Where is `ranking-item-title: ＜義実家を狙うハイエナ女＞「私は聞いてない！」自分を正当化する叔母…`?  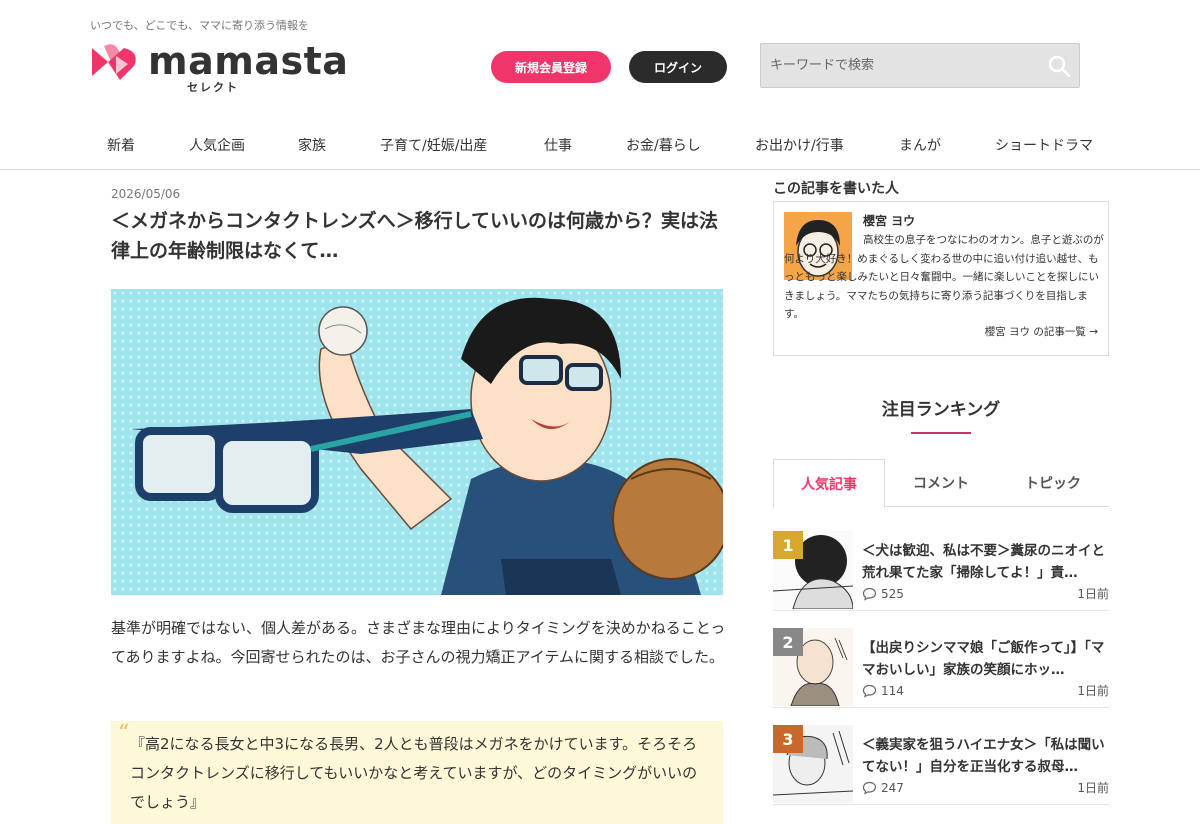 ranking-item-title: ＜義実家を狙うハイエナ女＞「私は聞いてない！」自分を正当化する叔母… is located at coordinates (983, 756).